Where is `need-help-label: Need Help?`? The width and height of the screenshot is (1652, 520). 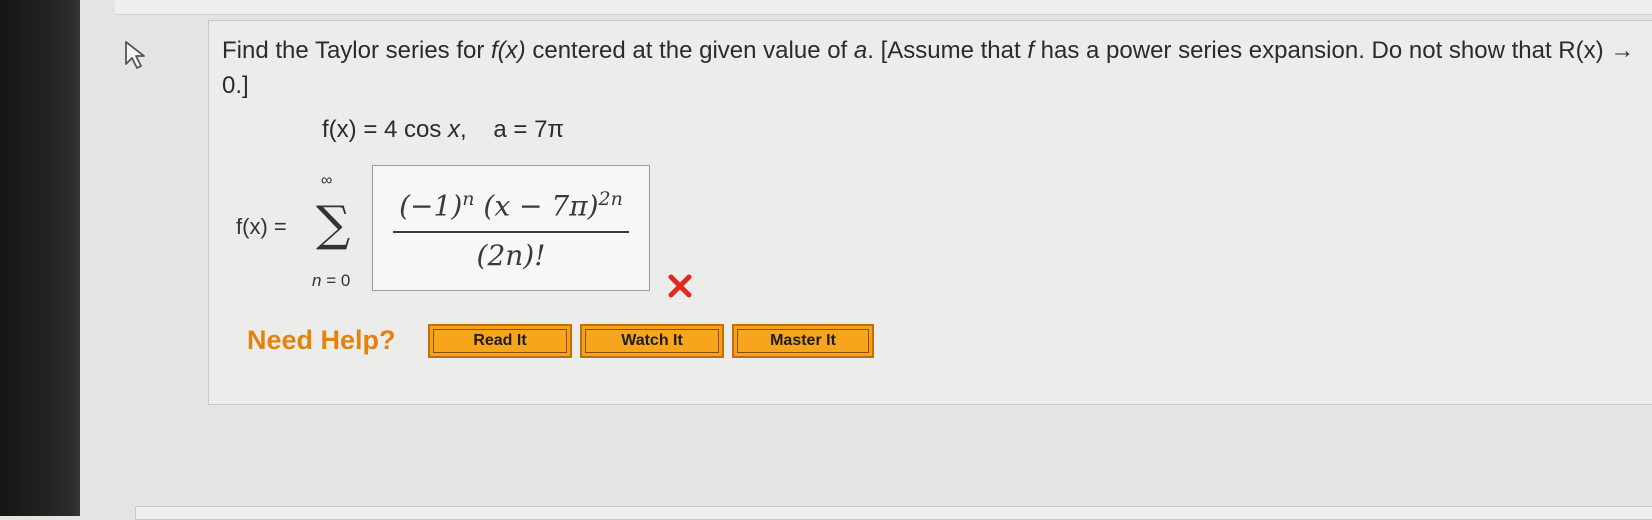 need-help-label: Need Help? is located at coordinates (321, 340).